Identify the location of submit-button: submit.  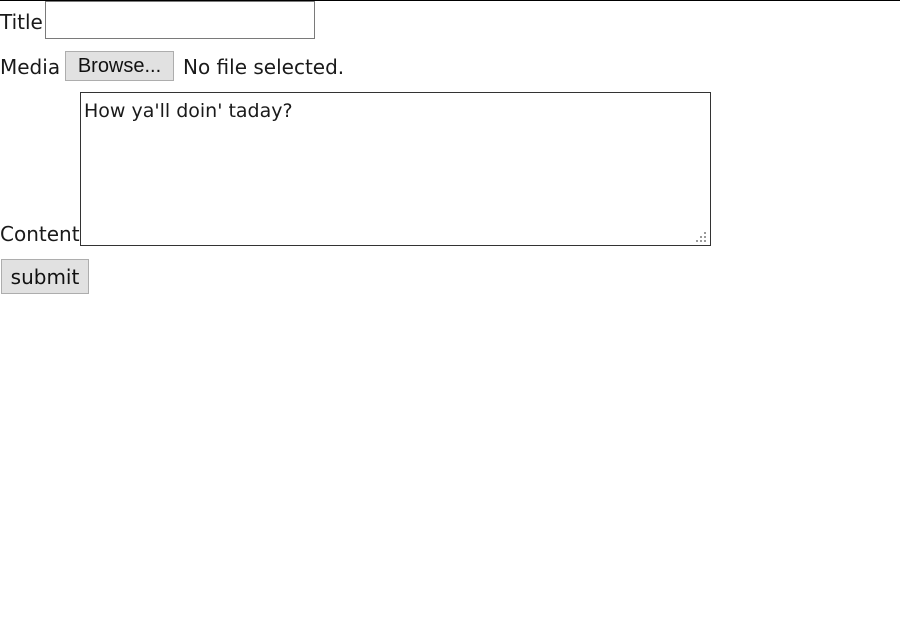
(45, 276).